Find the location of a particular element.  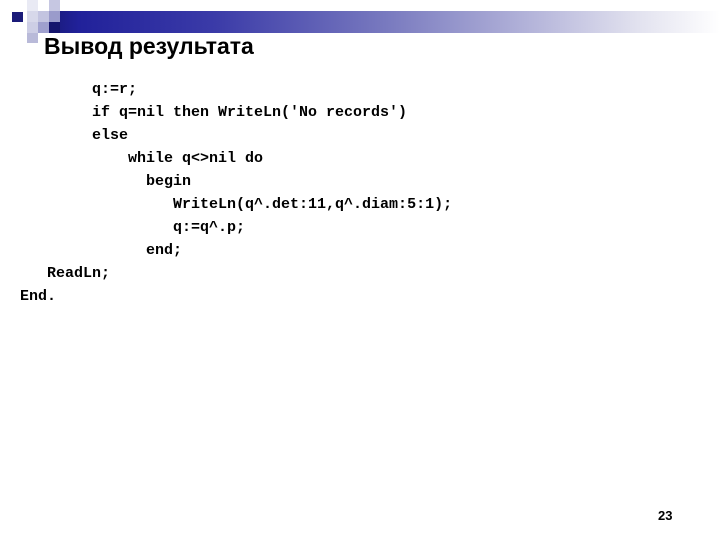

page-number: 23 is located at coordinates (665, 515).